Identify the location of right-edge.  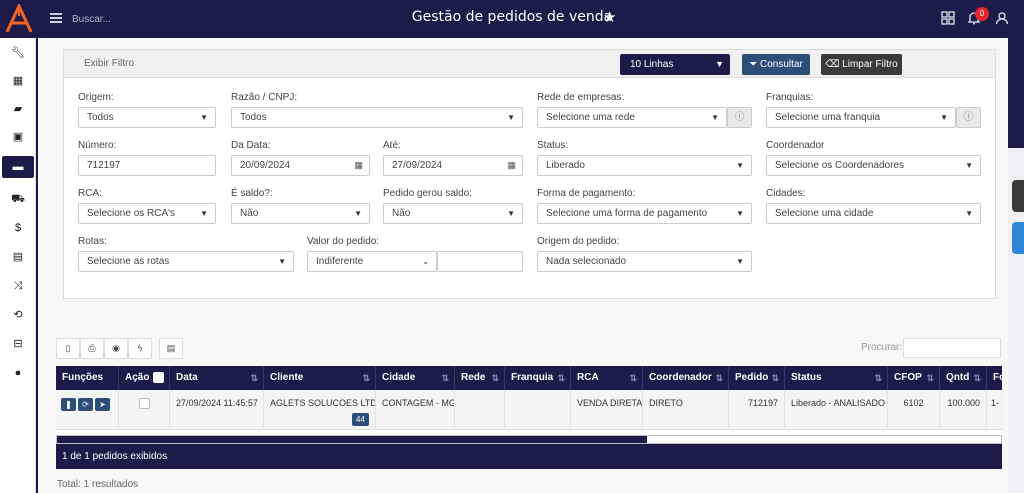
(1016, 265).